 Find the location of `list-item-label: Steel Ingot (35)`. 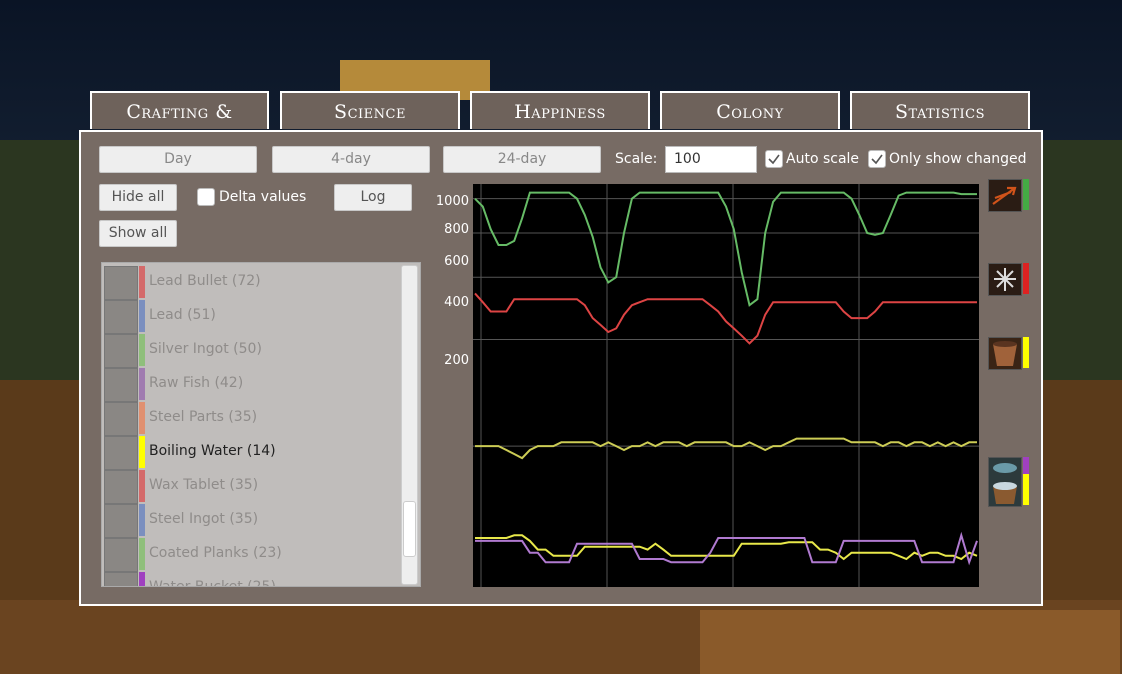

list-item-label: Steel Ingot (35) is located at coordinates (204, 519).